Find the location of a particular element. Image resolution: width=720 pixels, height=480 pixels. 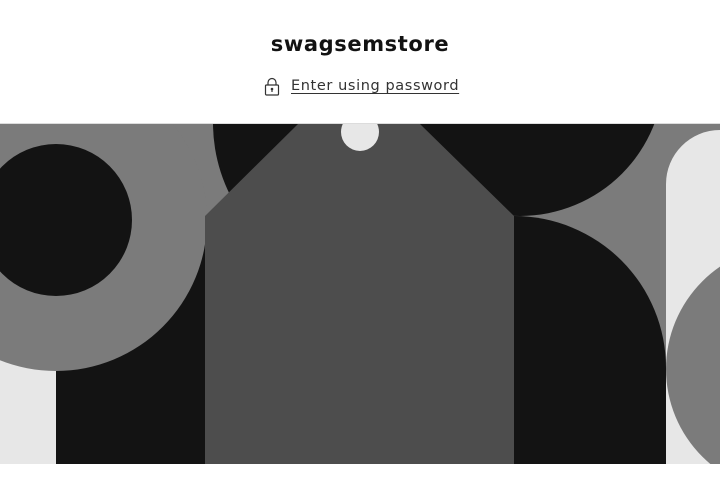

store-name: swagsemstore is located at coordinates (360, 44).